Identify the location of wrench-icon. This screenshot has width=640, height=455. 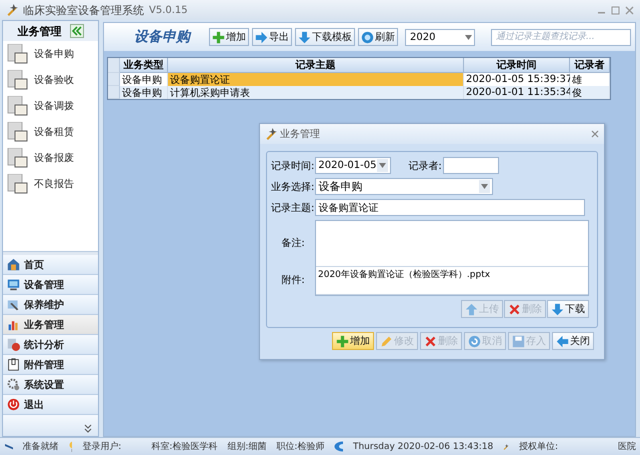
(13, 304).